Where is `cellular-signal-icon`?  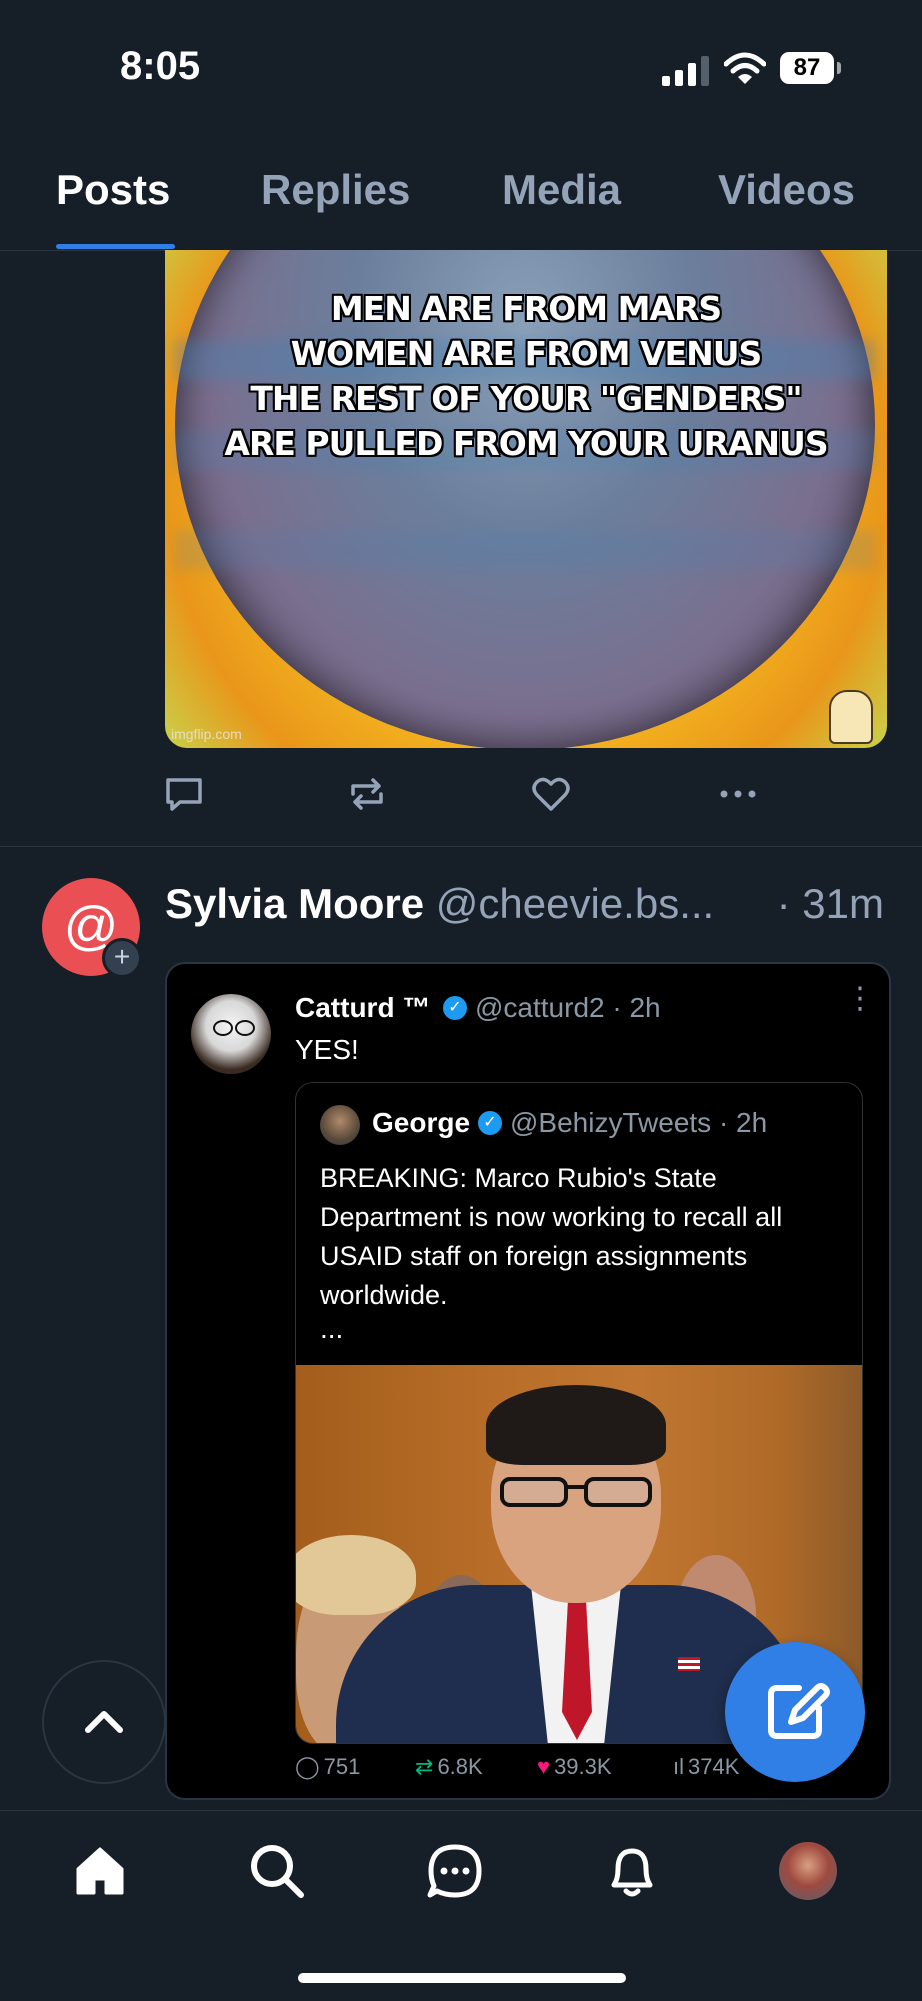 cellular-signal-icon is located at coordinates (685, 71).